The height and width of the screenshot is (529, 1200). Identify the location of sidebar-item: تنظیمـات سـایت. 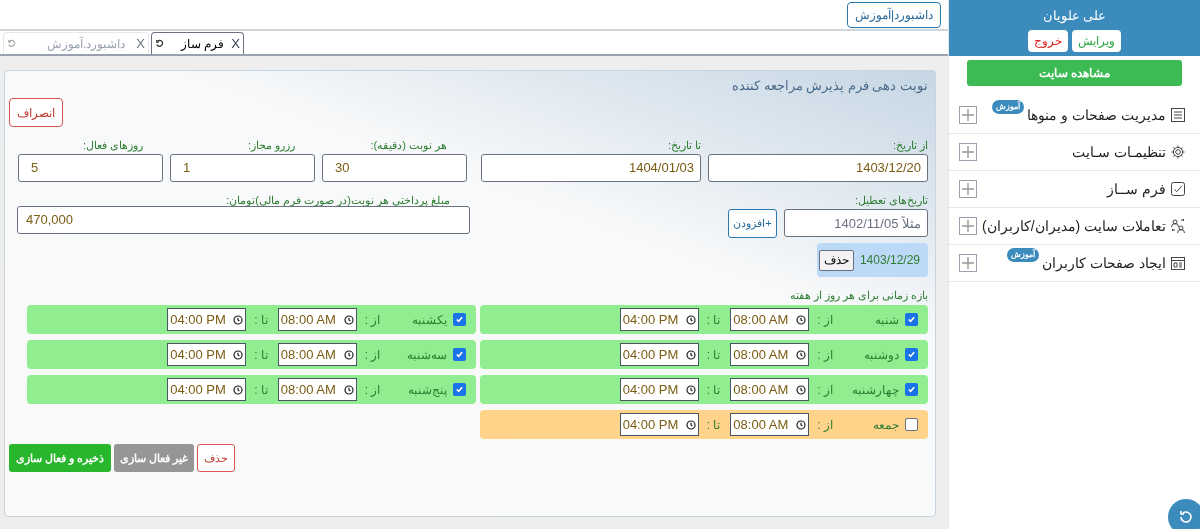
(1074, 152).